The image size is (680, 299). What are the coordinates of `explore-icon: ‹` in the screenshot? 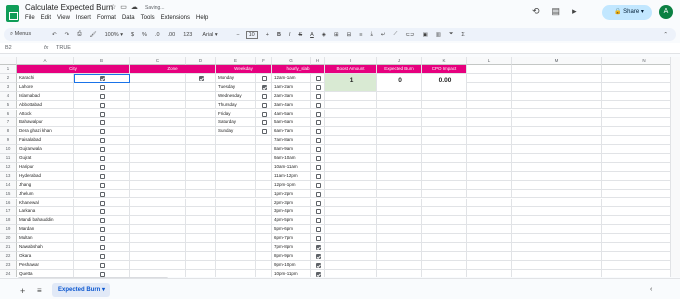 It's located at (651, 289).